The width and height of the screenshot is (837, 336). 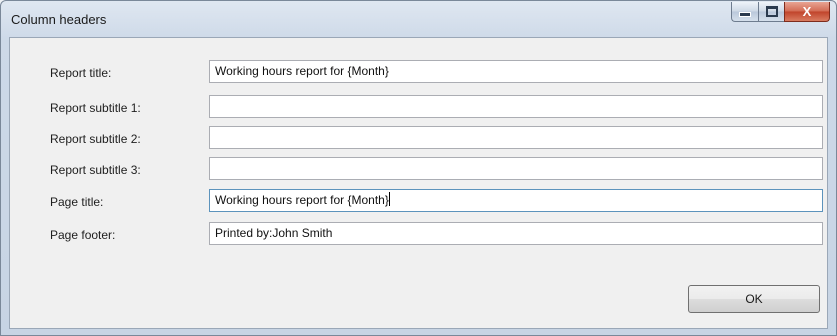 What do you see at coordinates (389, 199) in the screenshot?
I see `text-caret` at bounding box center [389, 199].